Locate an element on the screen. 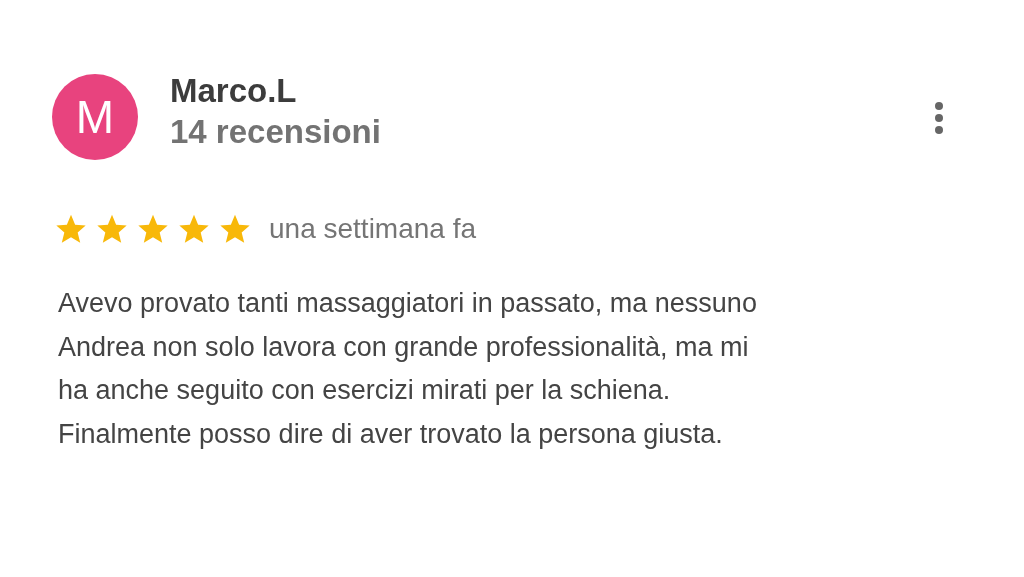  more-options-icon is located at coordinates (939, 118).